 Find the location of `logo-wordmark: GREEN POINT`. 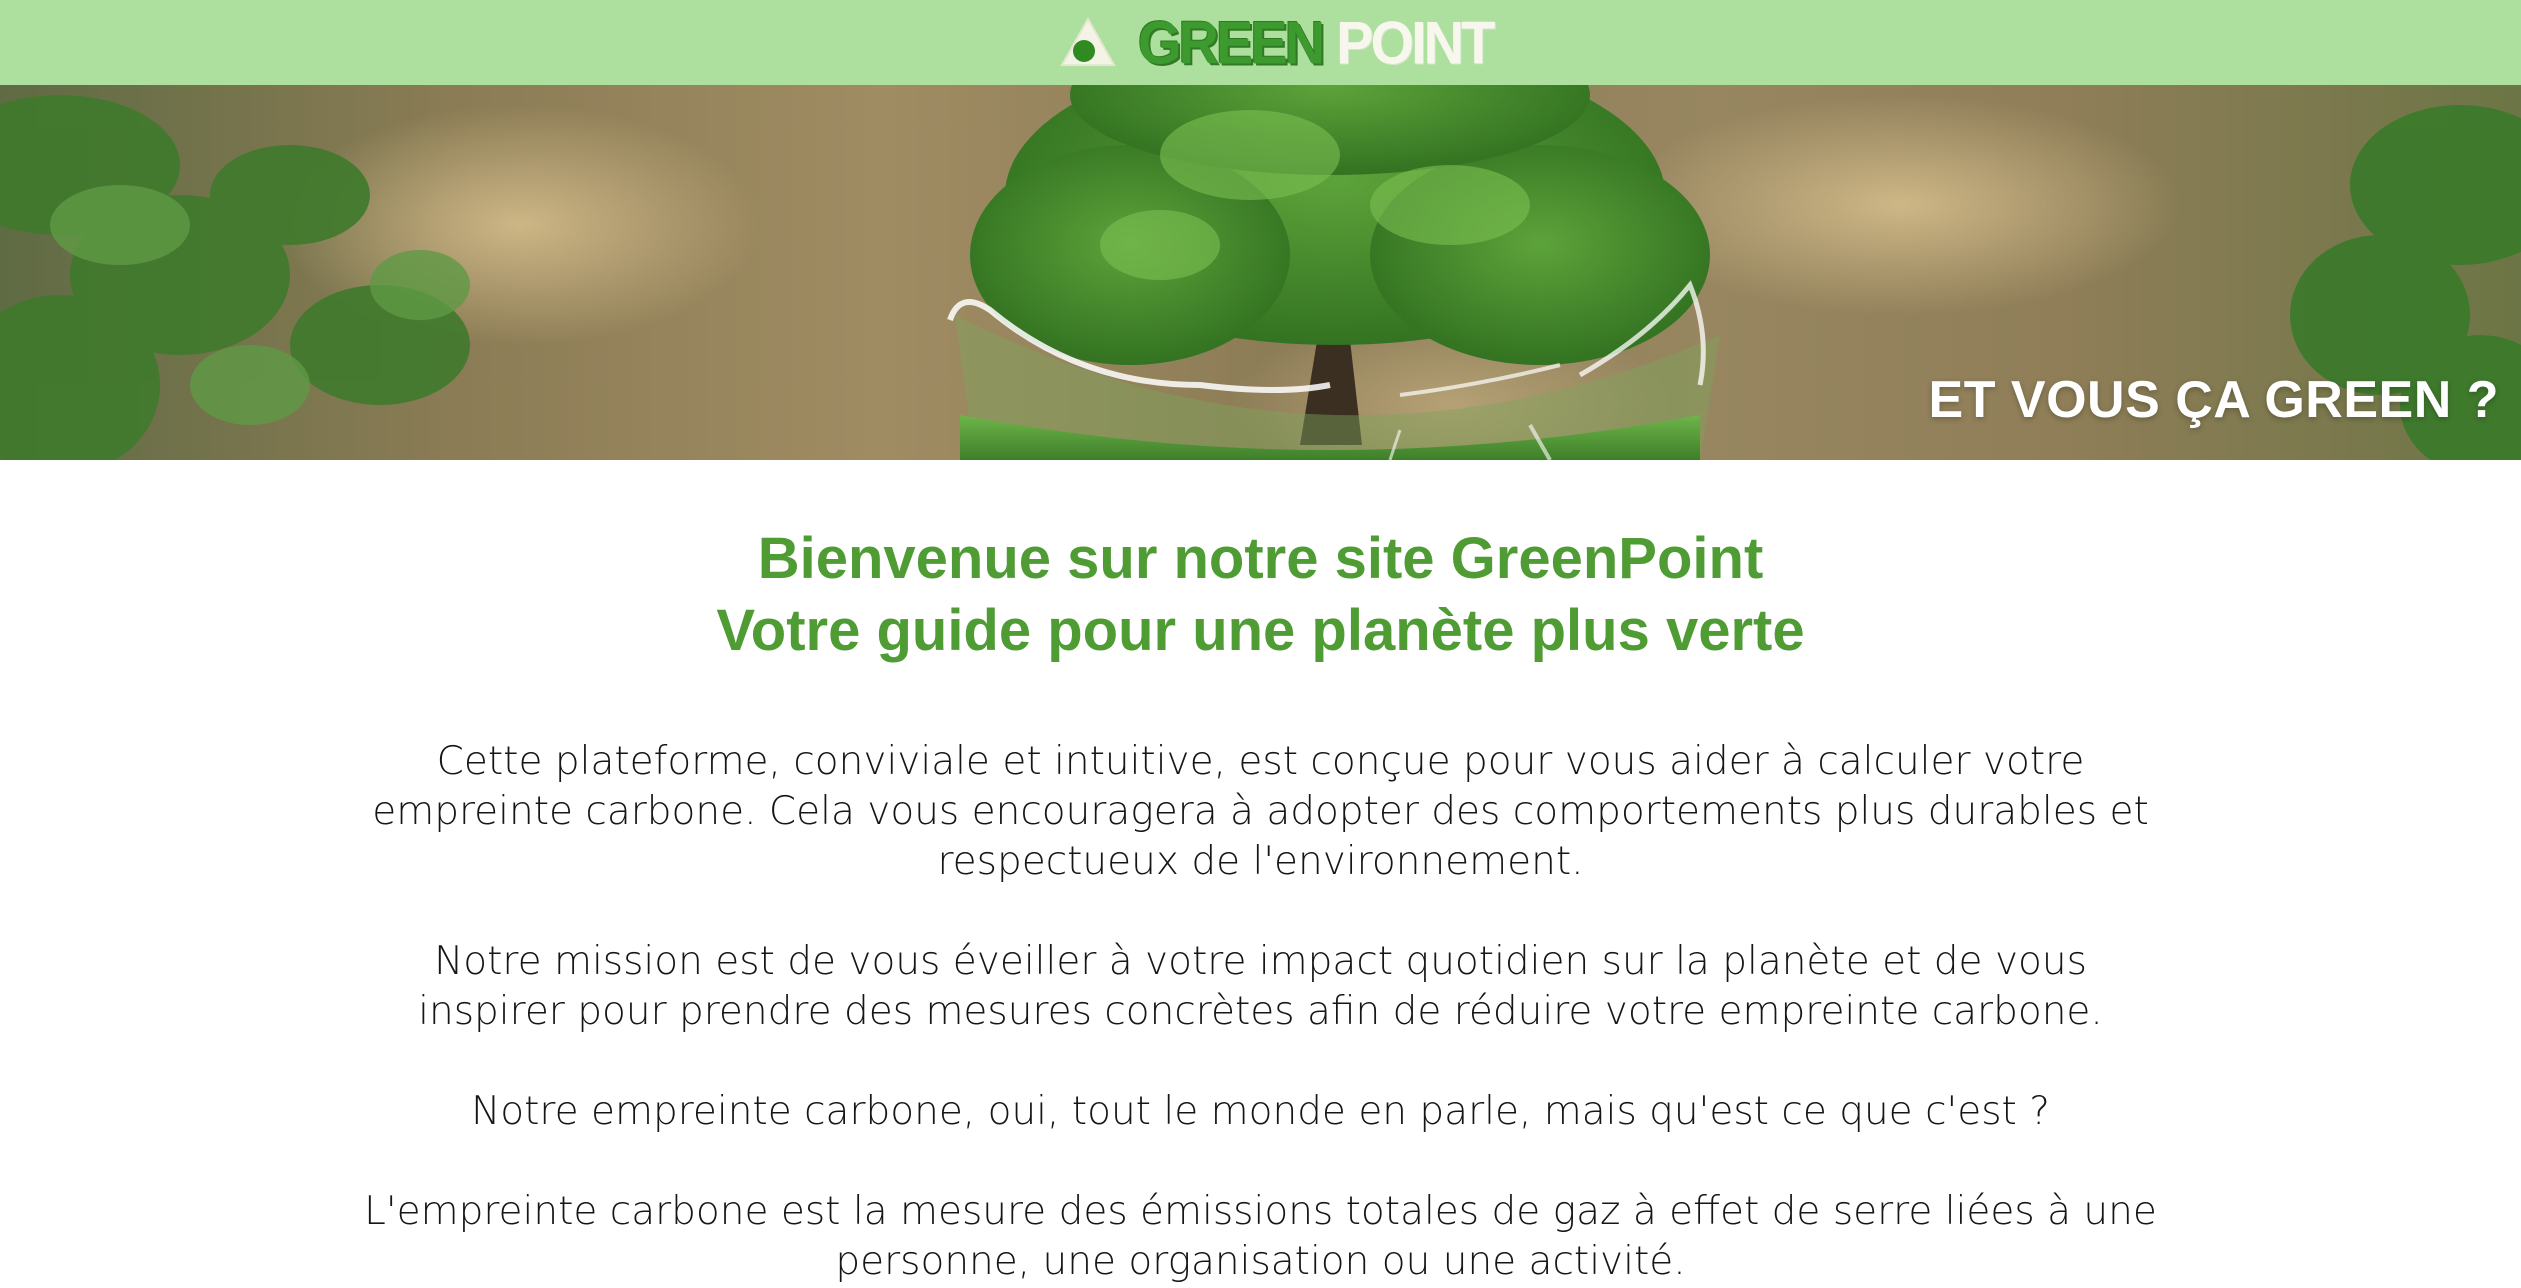

logo-wordmark: GREEN POINT is located at coordinates (1316, 42).